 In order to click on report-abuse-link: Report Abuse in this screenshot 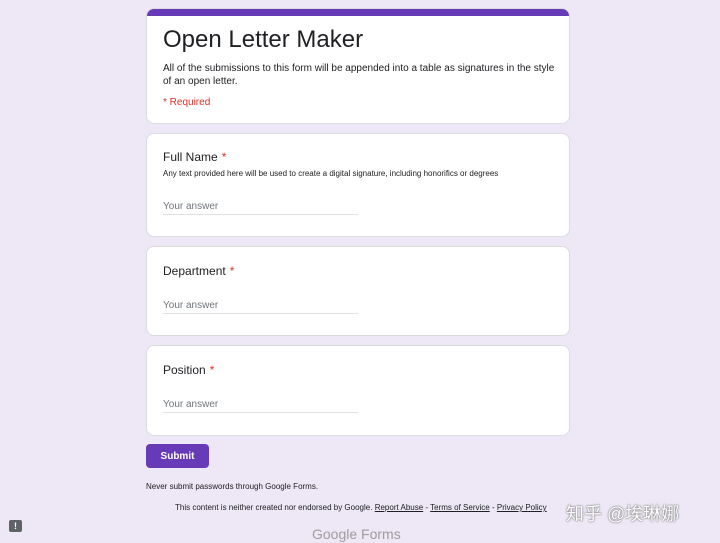, I will do `click(399, 507)`.